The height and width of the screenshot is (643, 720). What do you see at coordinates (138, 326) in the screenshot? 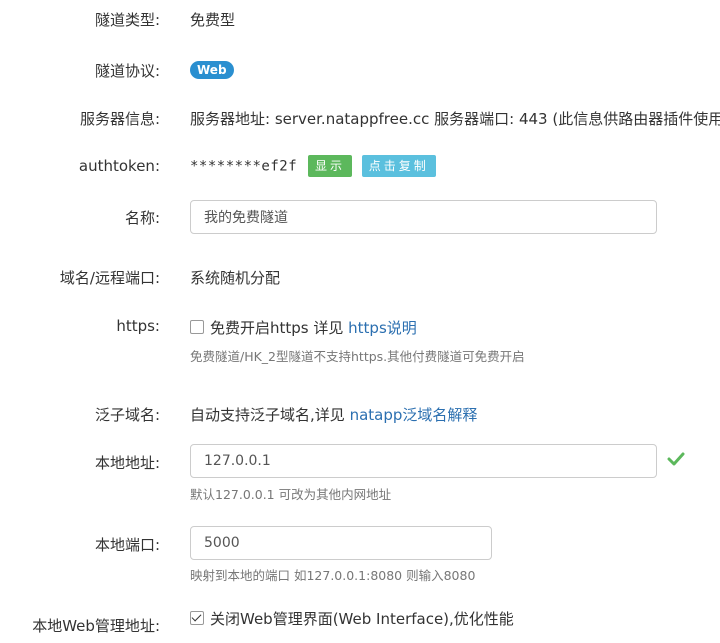
I see `https-label: https:` at bounding box center [138, 326].